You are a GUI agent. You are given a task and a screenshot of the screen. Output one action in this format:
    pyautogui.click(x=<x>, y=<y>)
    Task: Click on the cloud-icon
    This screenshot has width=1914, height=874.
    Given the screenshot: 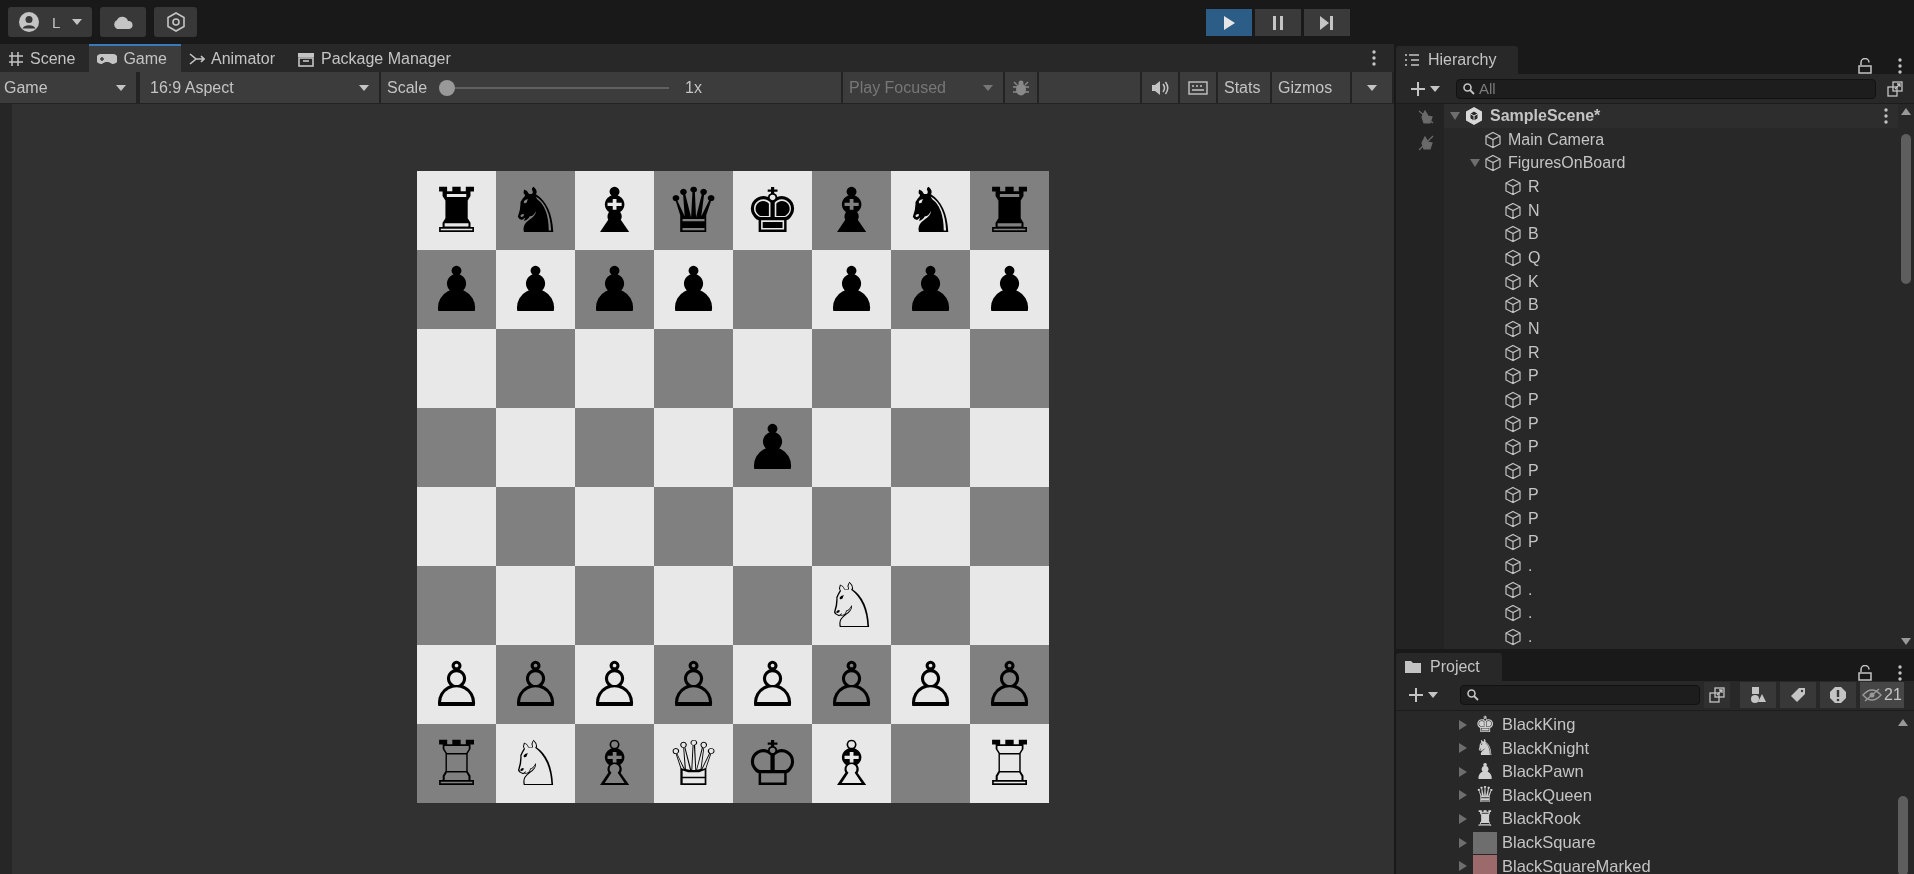 What is the action you would take?
    pyautogui.click(x=123, y=22)
    